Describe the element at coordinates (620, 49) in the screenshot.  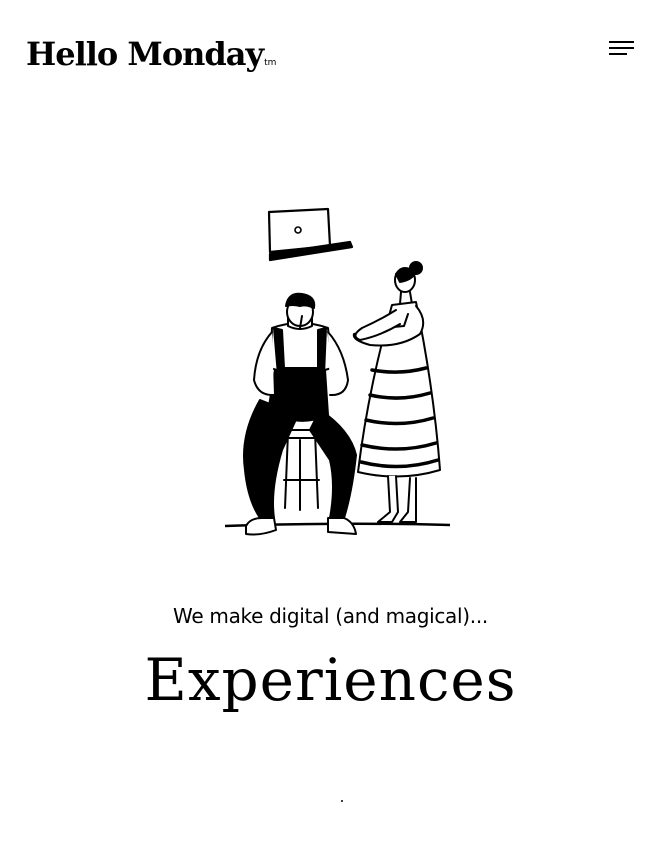
I see `menu-button` at that location.